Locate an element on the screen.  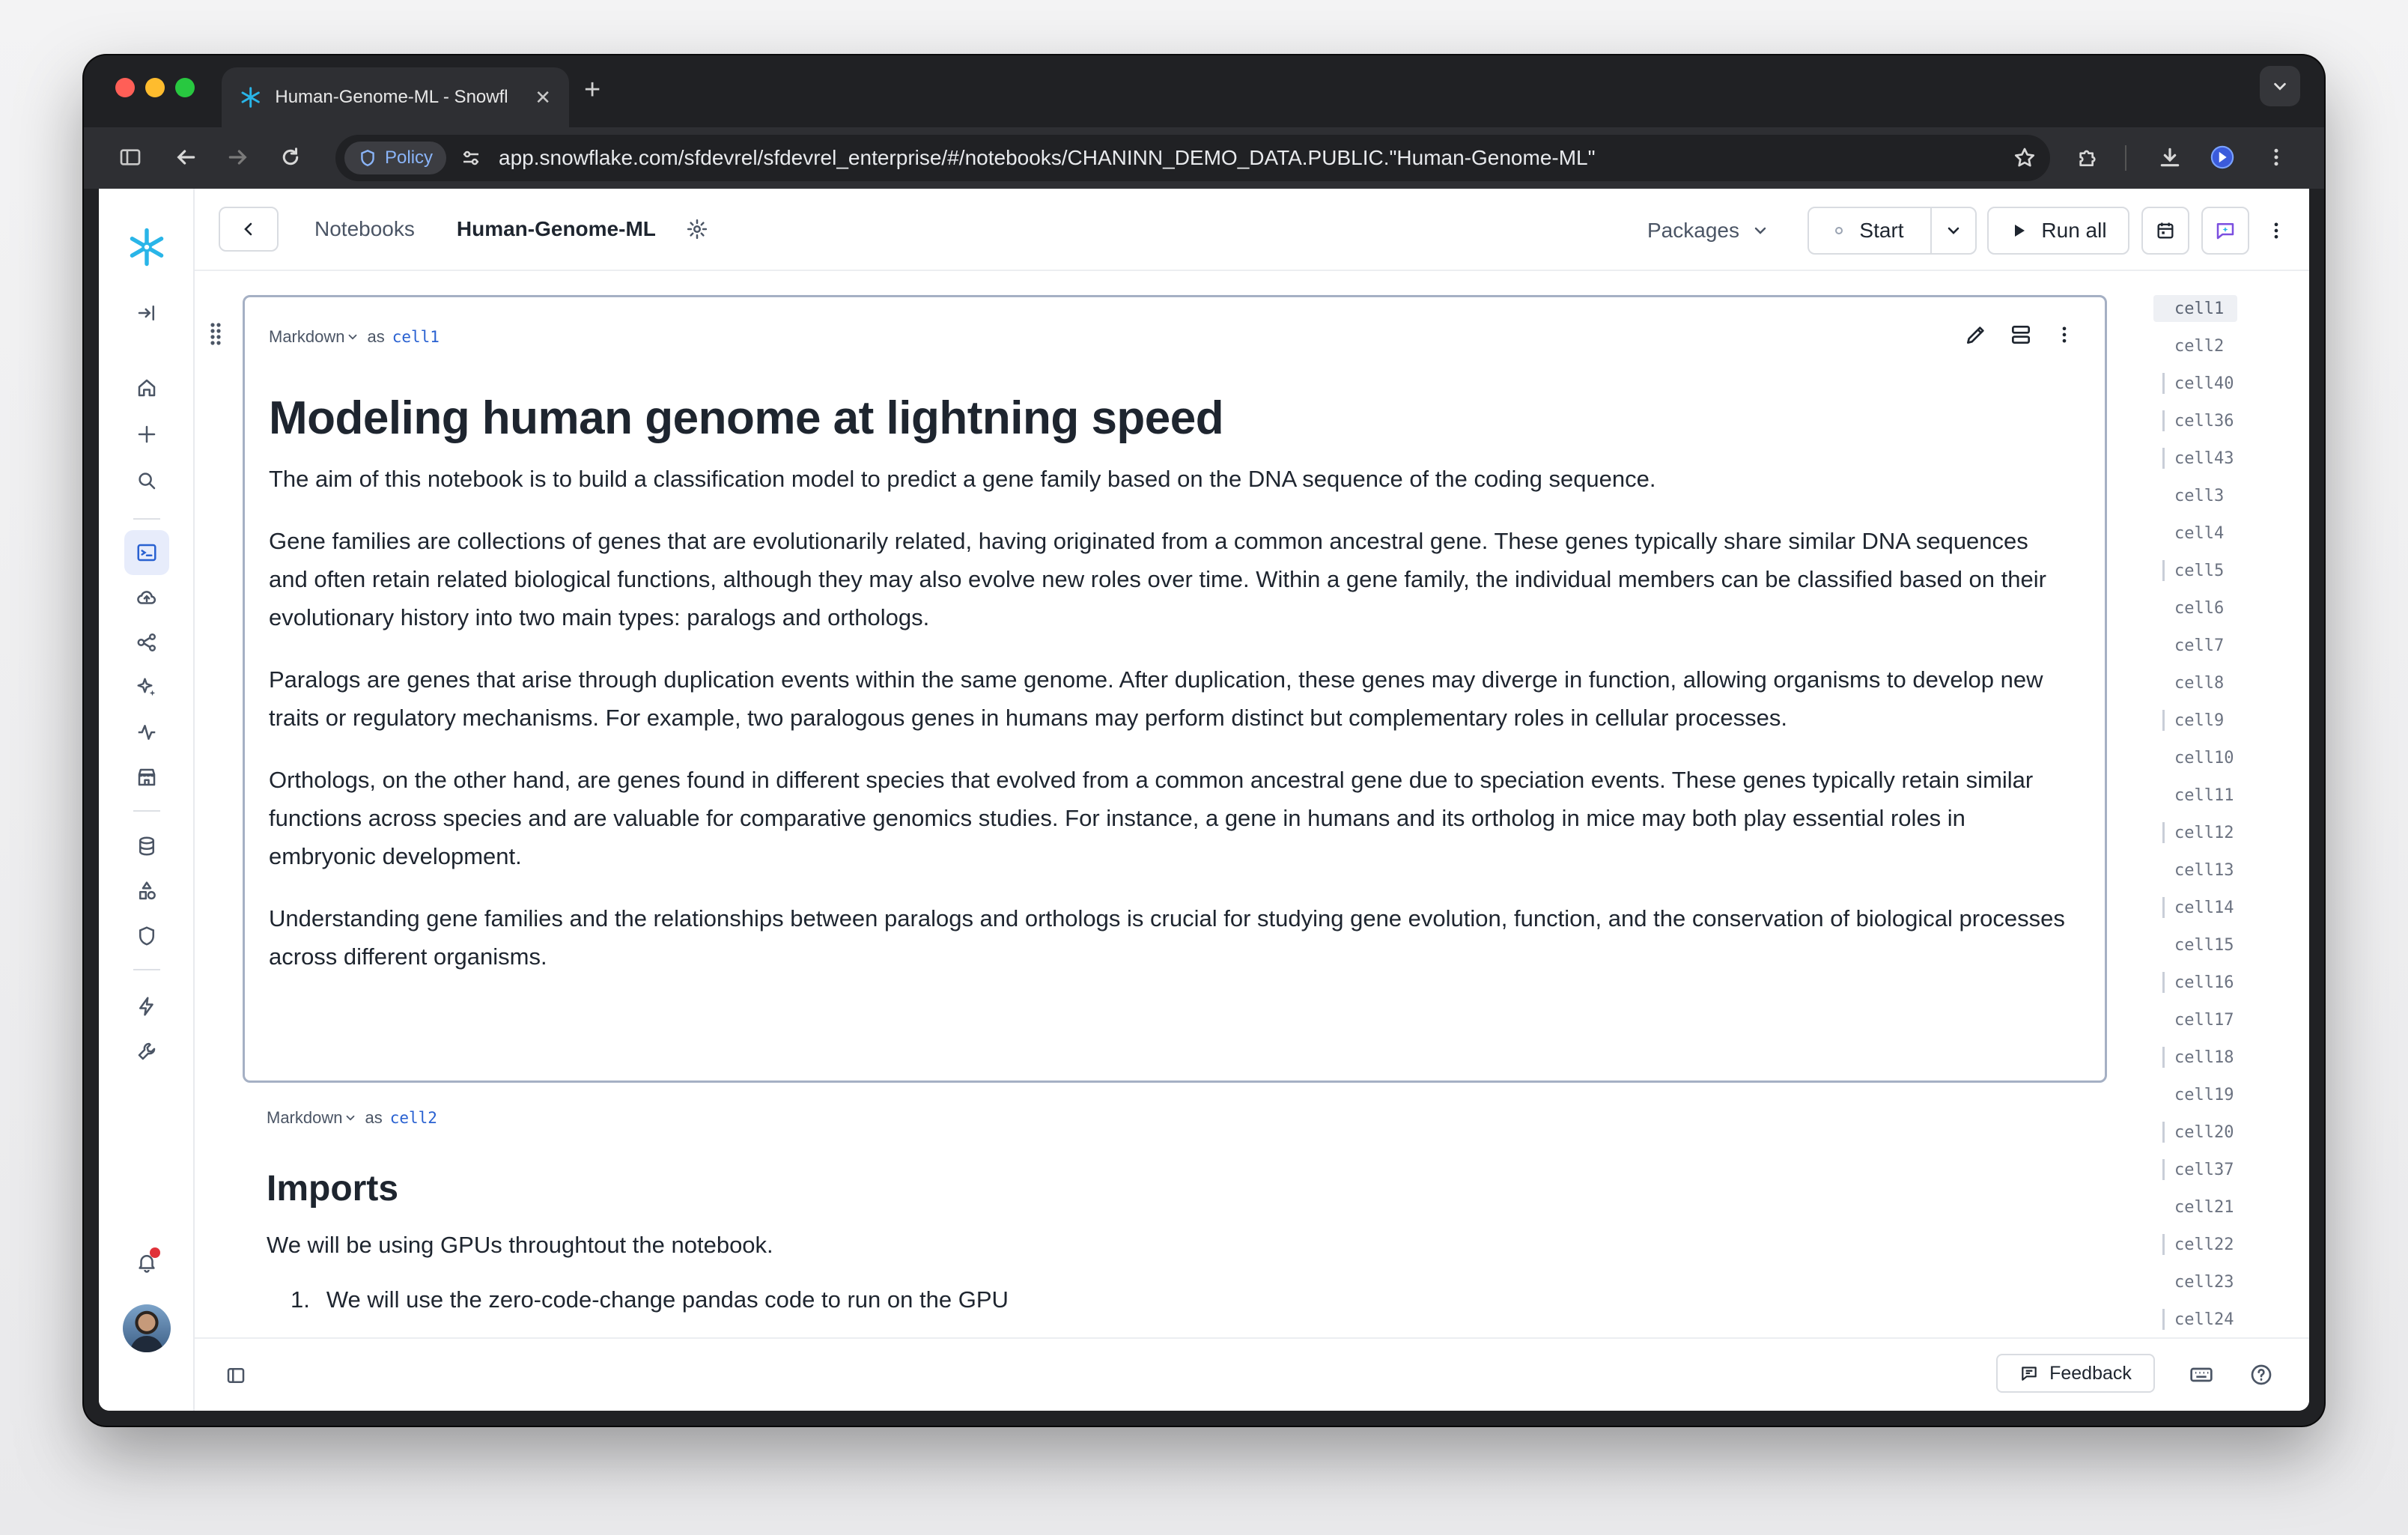
snowflake-logo is located at coordinates (147, 247).